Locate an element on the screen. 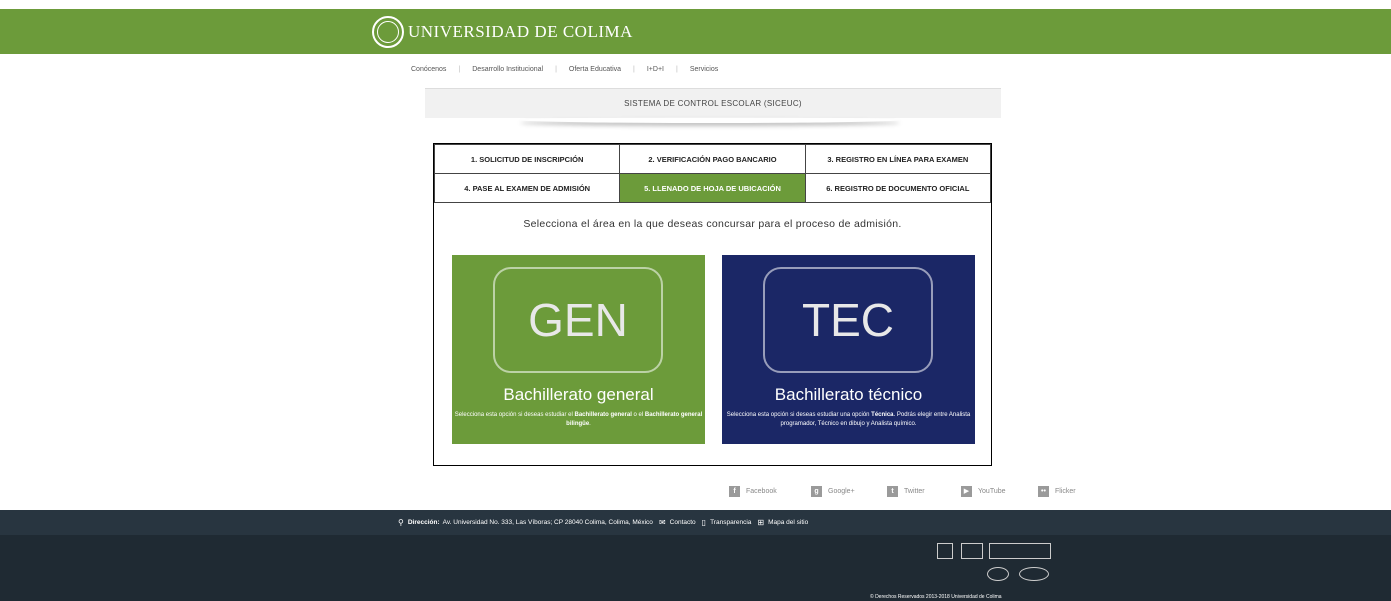  nav-item-servicios: Servicios is located at coordinates (704, 69).